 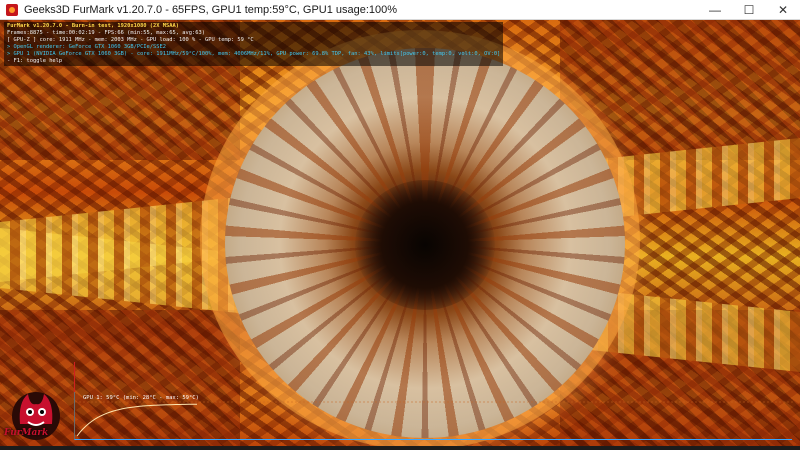 What do you see at coordinates (400, 448) in the screenshot?
I see `bottom-edge` at bounding box center [400, 448].